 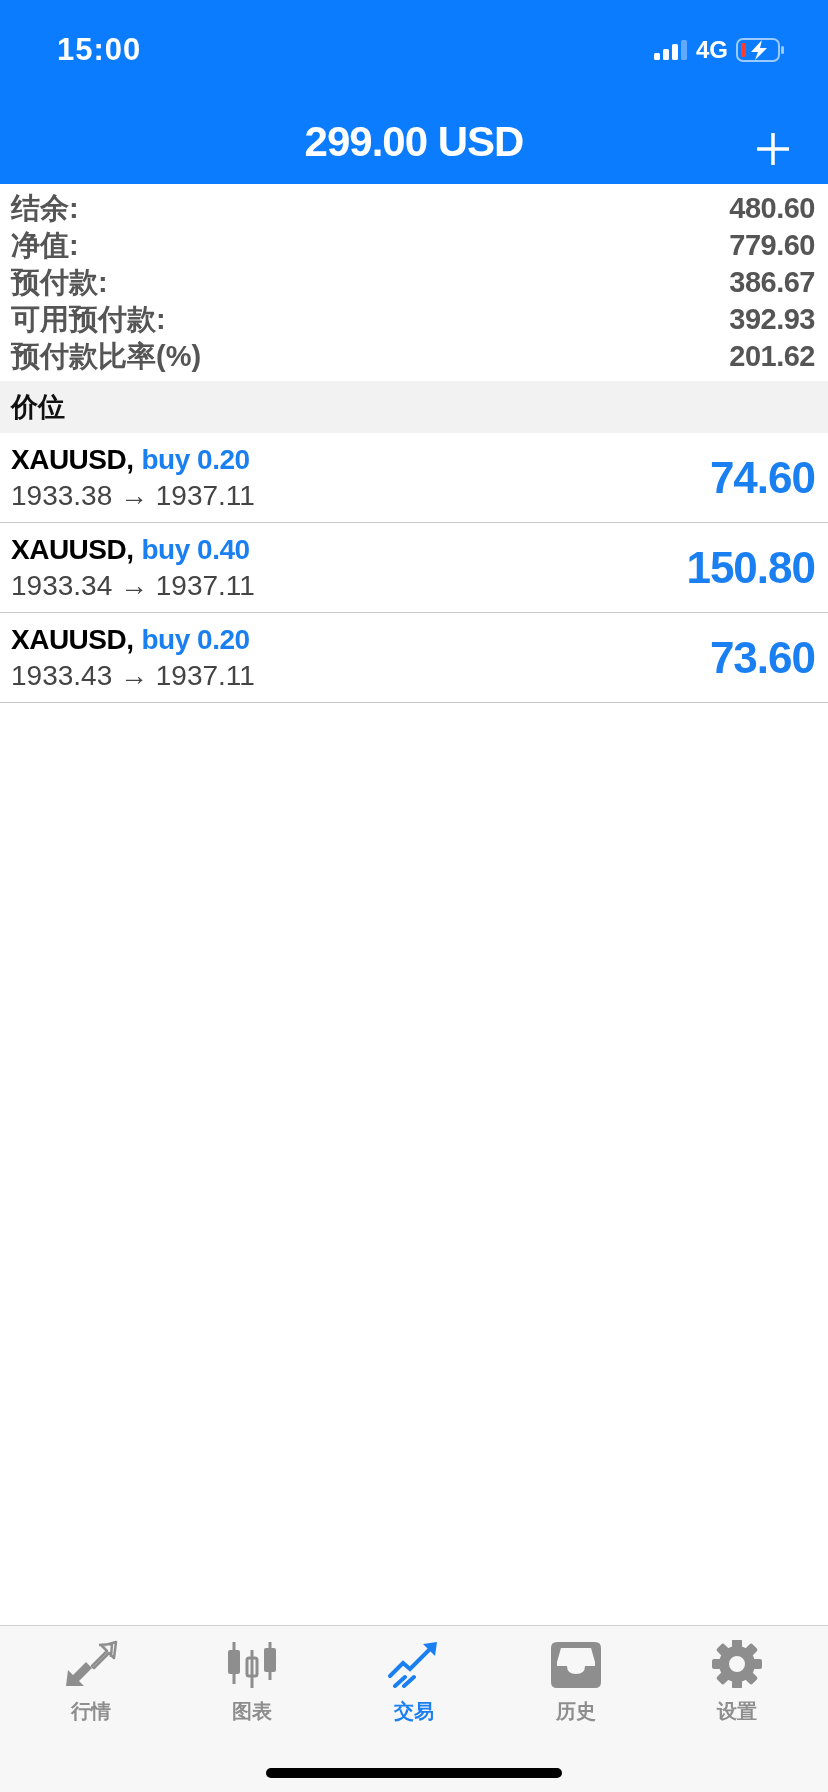 I want to click on summary-label: 预付款比率(%), so click(x=106, y=356).